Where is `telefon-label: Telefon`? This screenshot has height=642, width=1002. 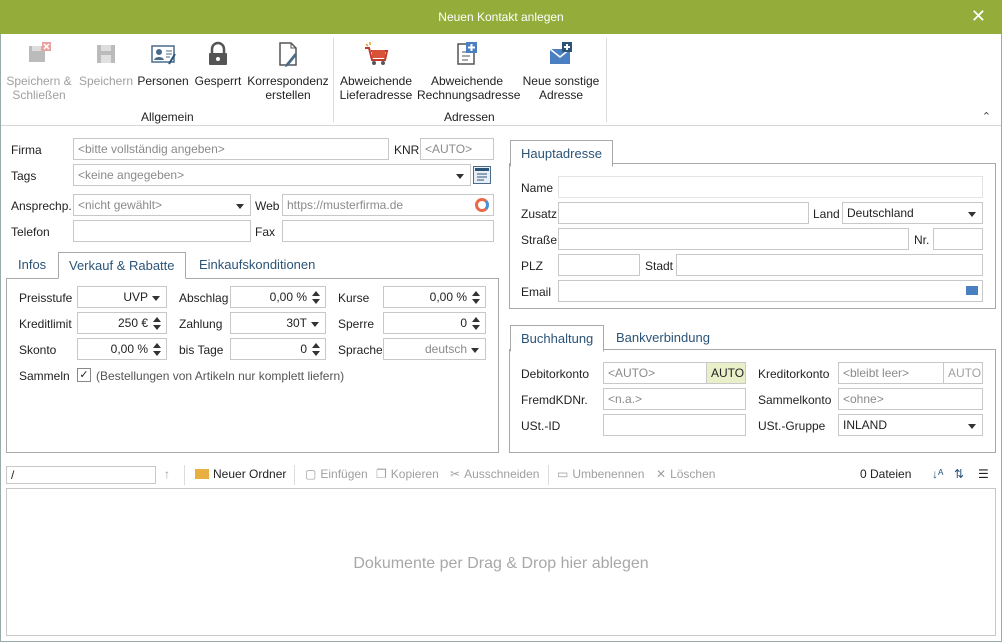
telefon-label: Telefon is located at coordinates (30, 232).